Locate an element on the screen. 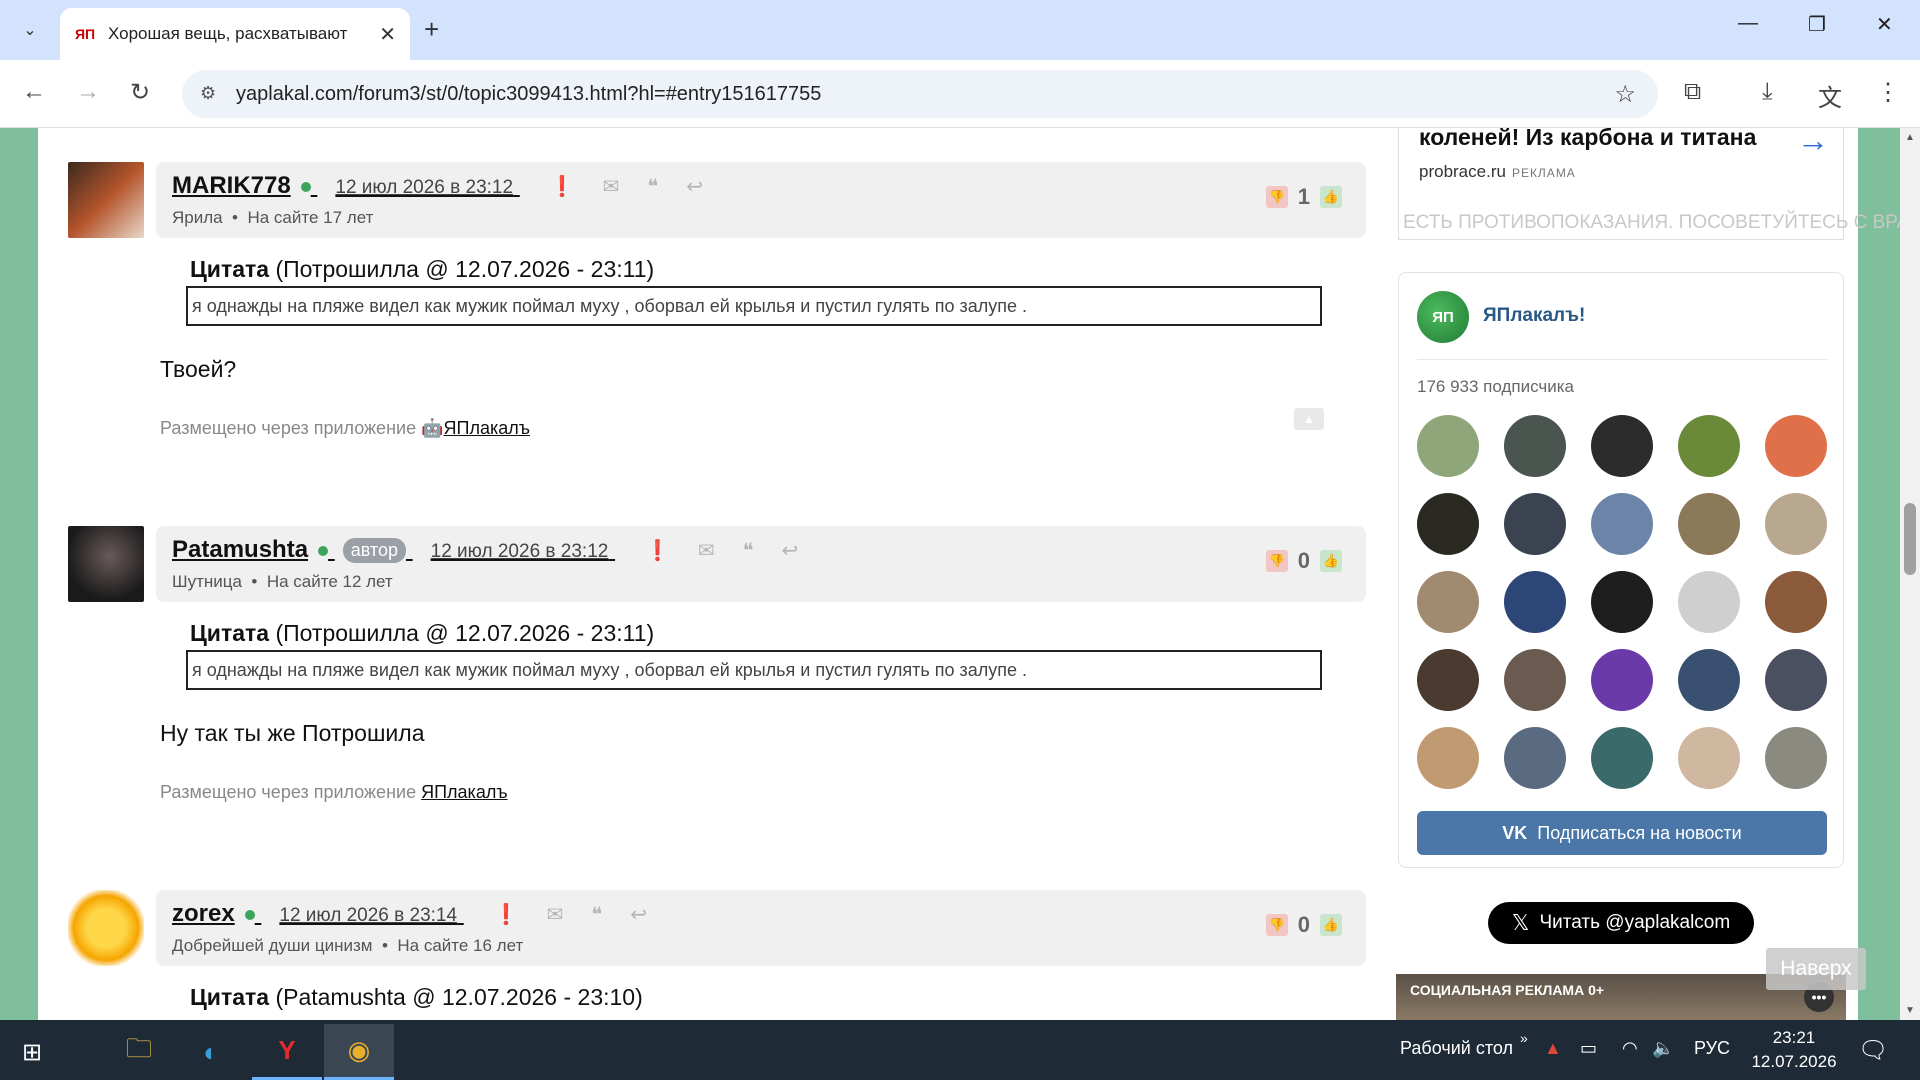  site-age: На сайте 12 лет is located at coordinates (329, 581).